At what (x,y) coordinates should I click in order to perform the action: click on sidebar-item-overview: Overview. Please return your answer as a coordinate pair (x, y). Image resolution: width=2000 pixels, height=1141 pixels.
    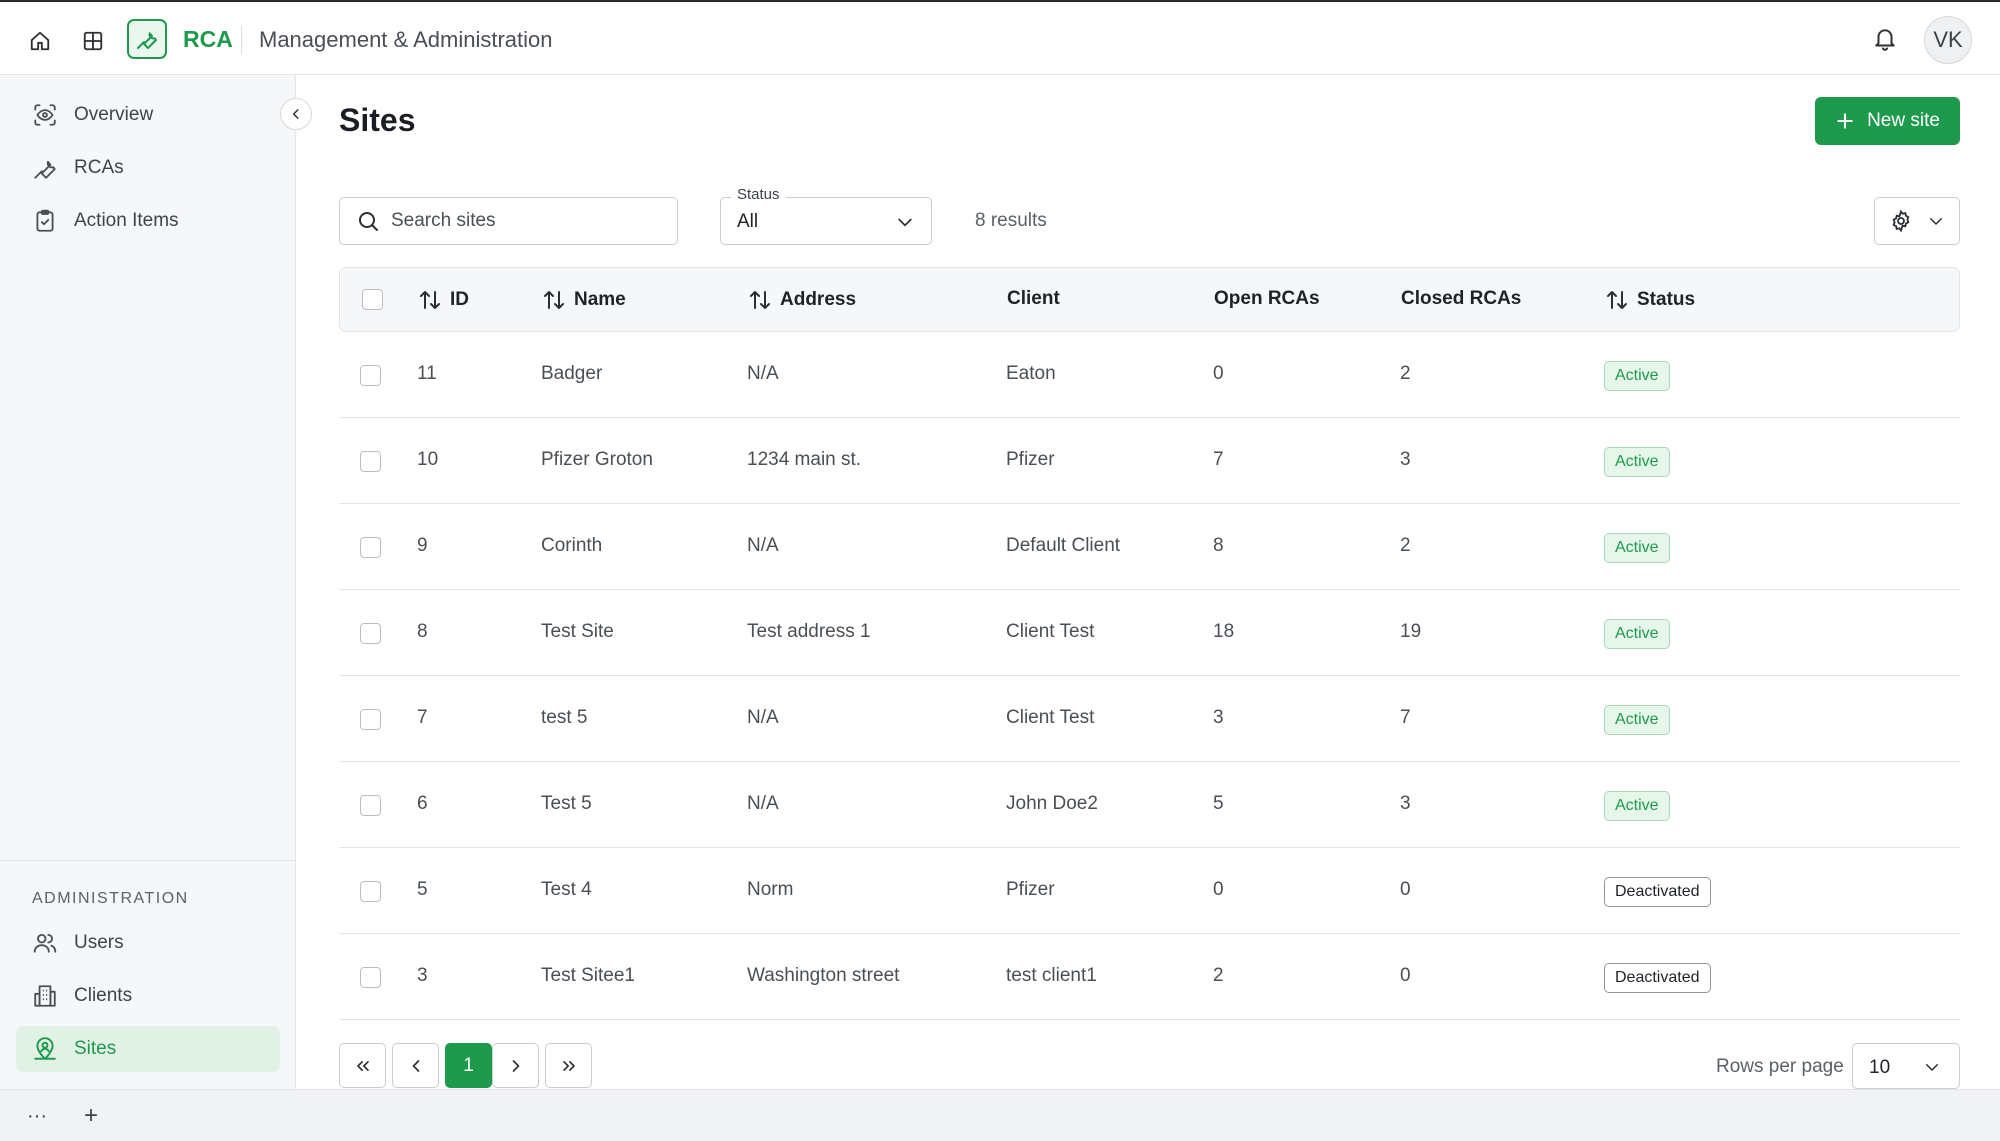
    Looking at the image, I should click on (148, 115).